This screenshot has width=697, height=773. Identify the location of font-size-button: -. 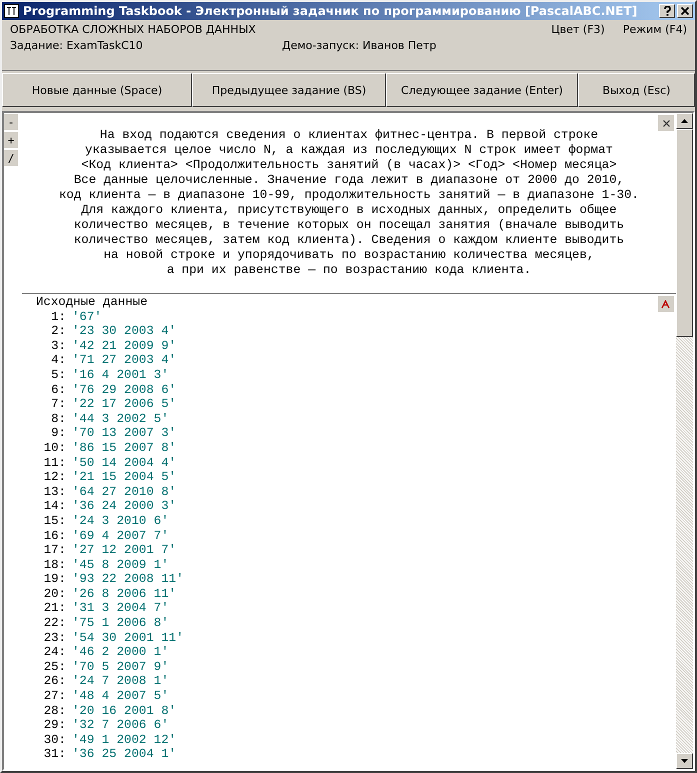
(11, 122).